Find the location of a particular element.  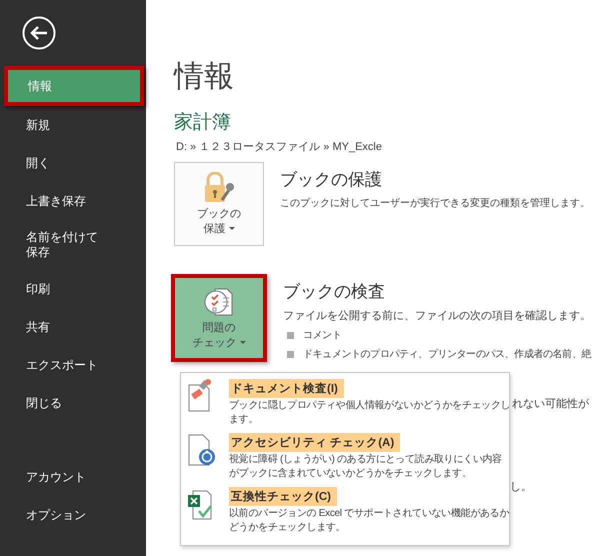

menu-item: 上書き保存 is located at coordinates (73, 201).